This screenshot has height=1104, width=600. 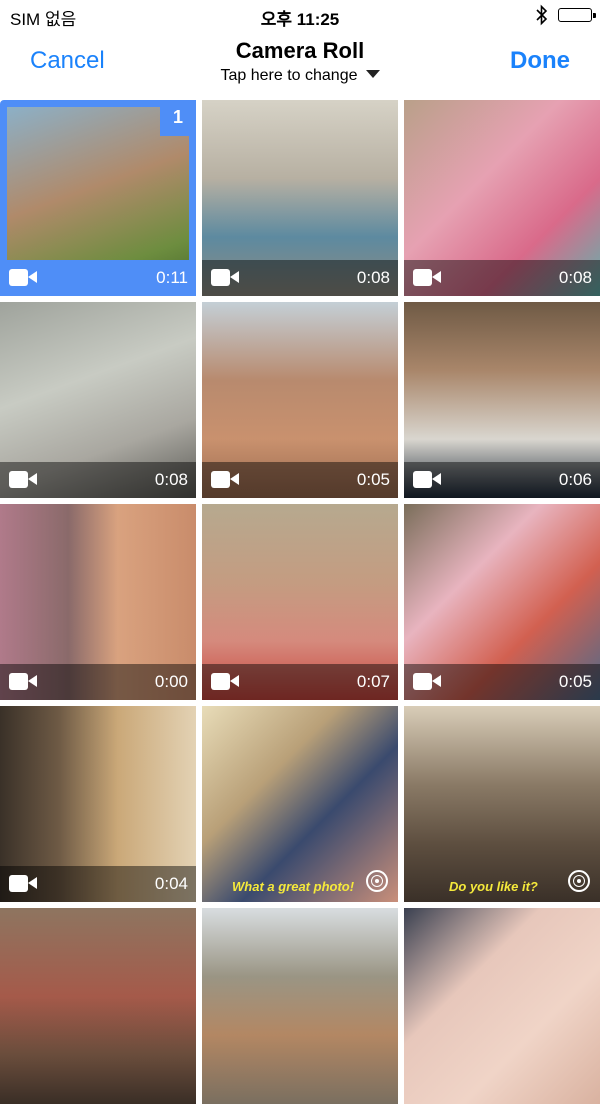 What do you see at coordinates (172, 277) in the screenshot?
I see `video-duration: 0:11` at bounding box center [172, 277].